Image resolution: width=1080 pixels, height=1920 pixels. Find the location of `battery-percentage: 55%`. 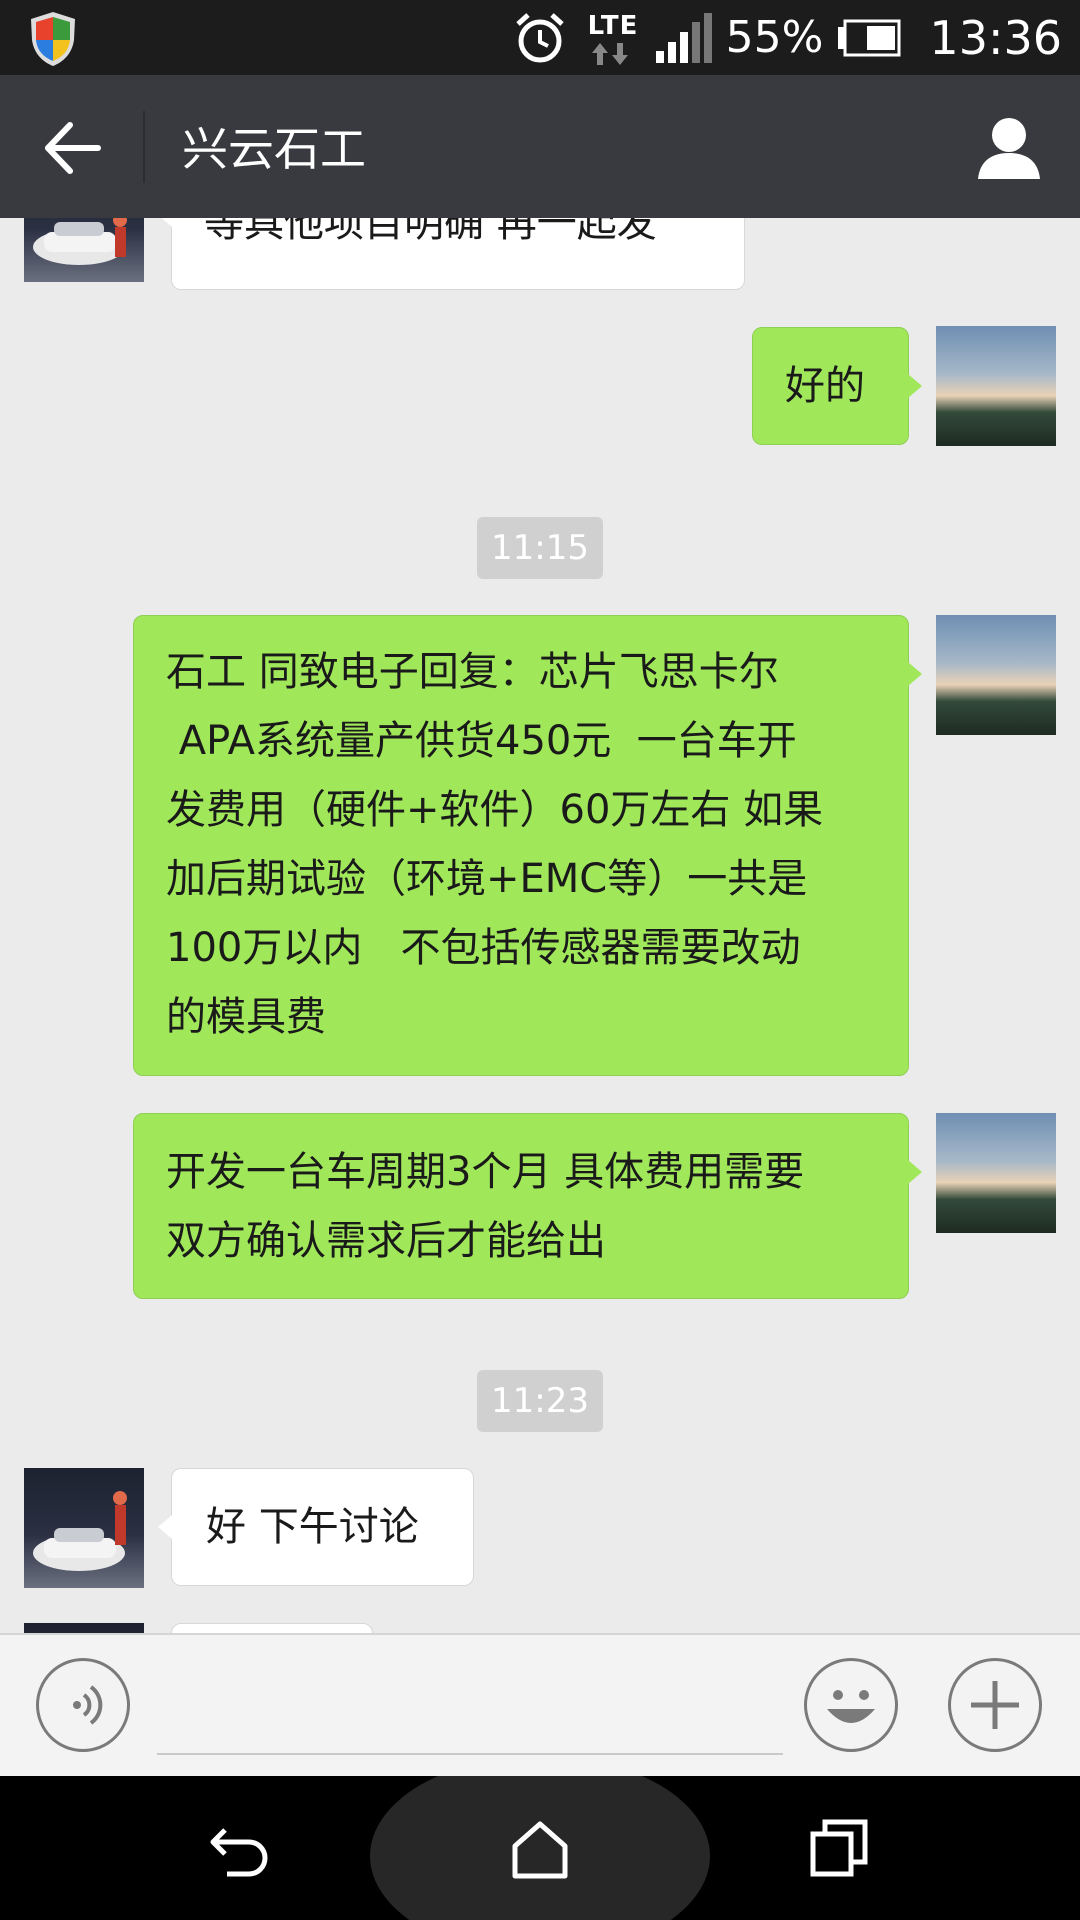

battery-percentage: 55% is located at coordinates (774, 37).